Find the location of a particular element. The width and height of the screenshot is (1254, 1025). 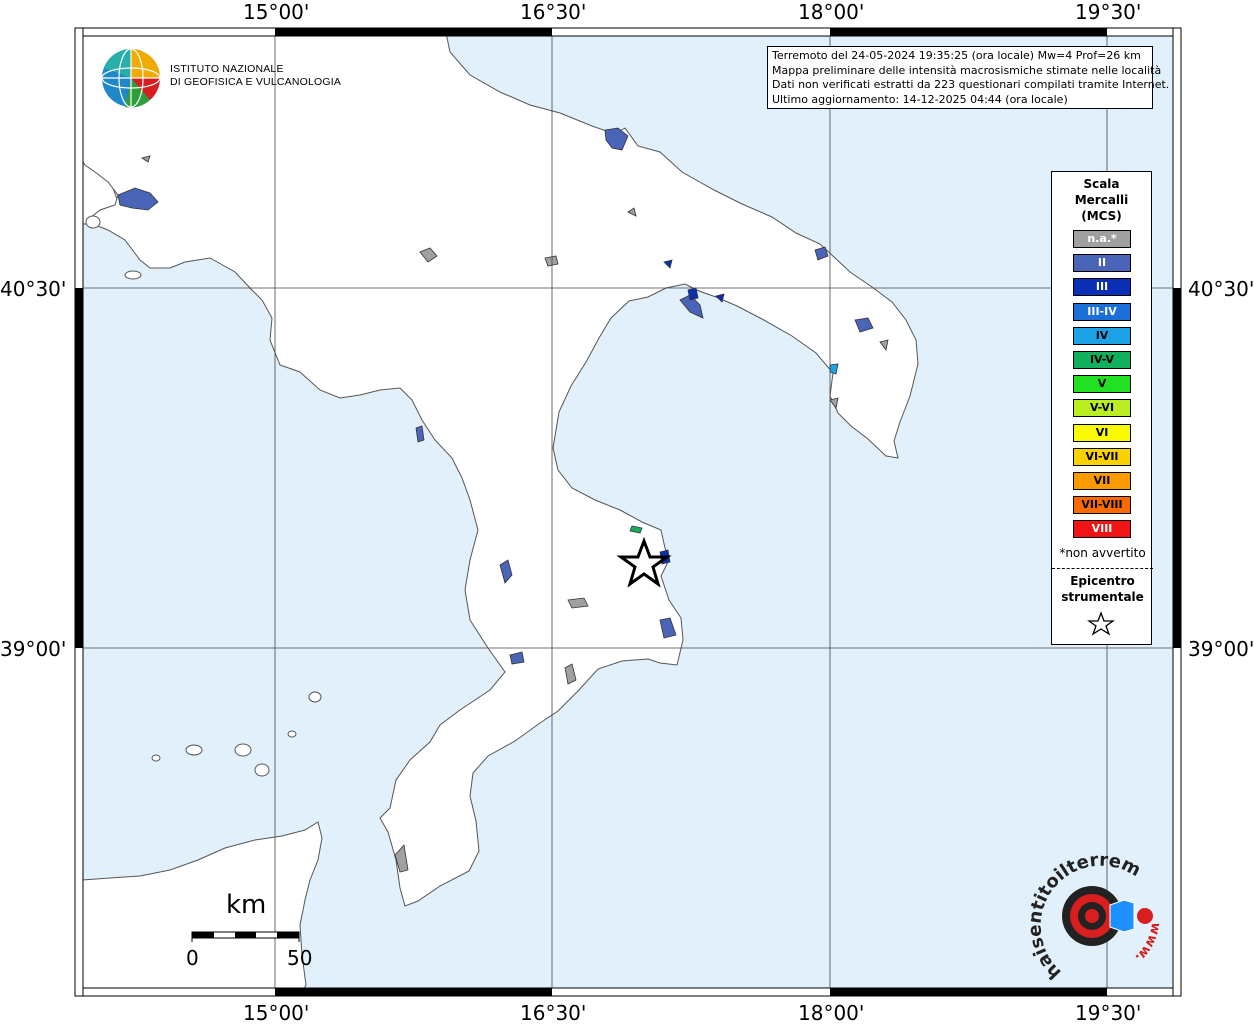

legend-title: Scala Mercalli (MCS) is located at coordinates (1101, 200).